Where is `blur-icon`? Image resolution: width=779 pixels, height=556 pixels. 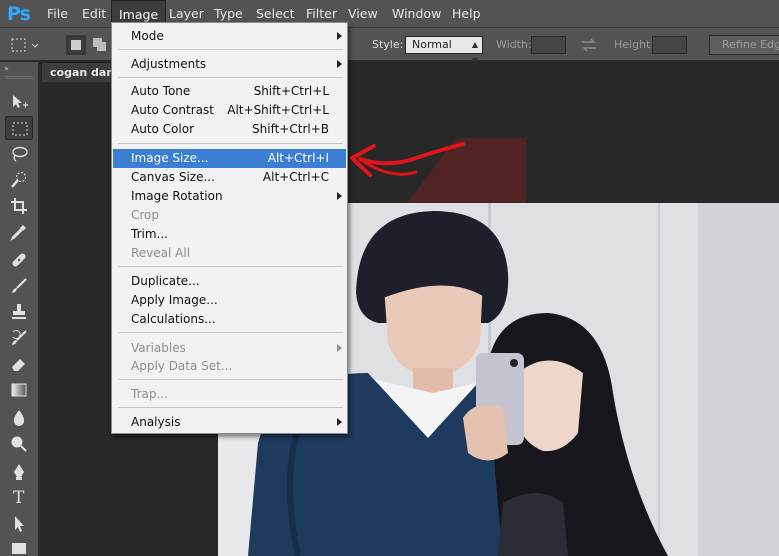
blur-icon is located at coordinates (19, 418).